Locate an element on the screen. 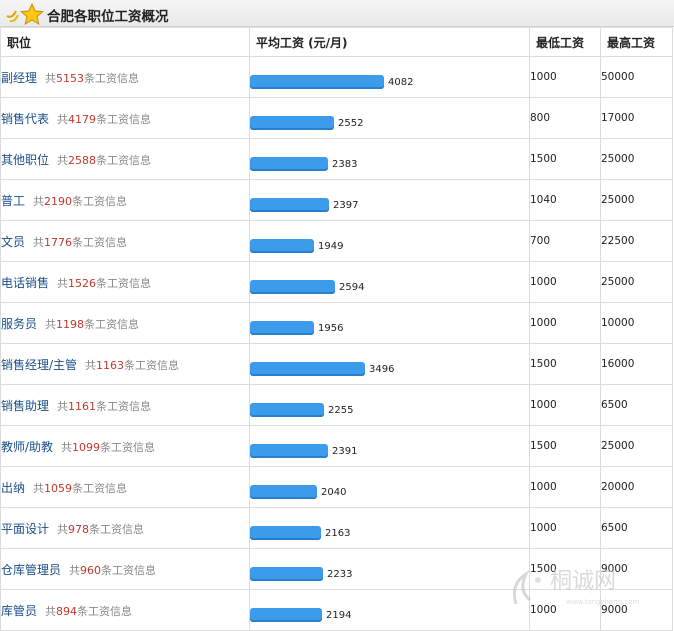  table-row: 普工 共2190条工资信息 2397 1040 25000 is located at coordinates (336, 200).